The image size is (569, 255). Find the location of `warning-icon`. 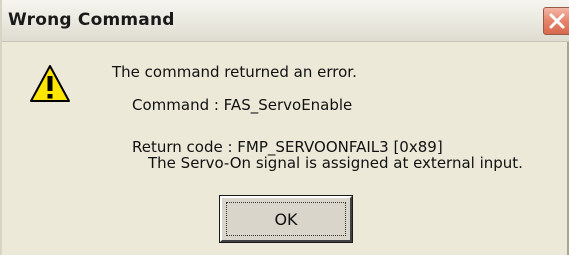

warning-icon is located at coordinates (50, 83).